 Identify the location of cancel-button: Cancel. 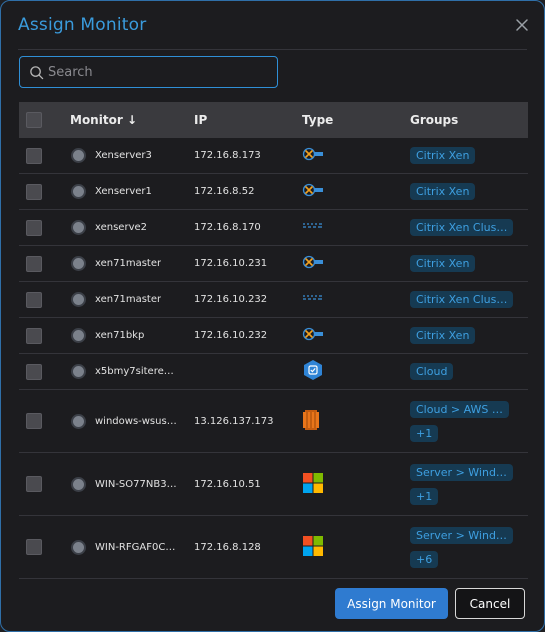
(490, 603).